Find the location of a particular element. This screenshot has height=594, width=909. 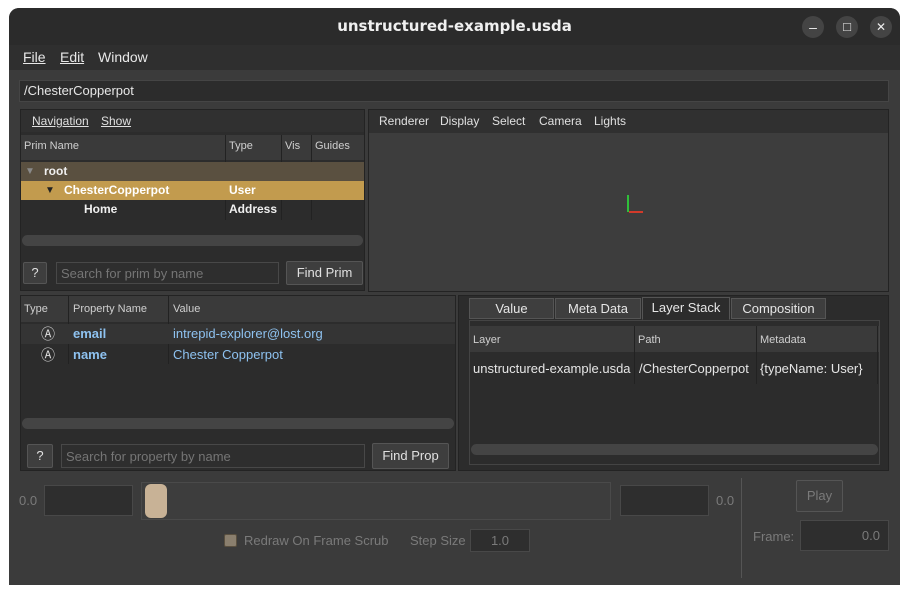

tab-layer-stack: Layer Stack is located at coordinates (686, 308).